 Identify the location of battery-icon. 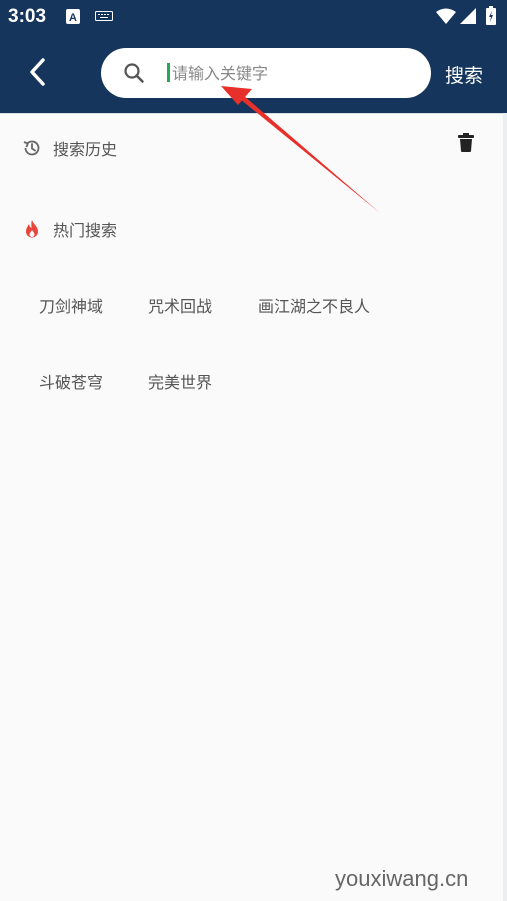
(491, 15).